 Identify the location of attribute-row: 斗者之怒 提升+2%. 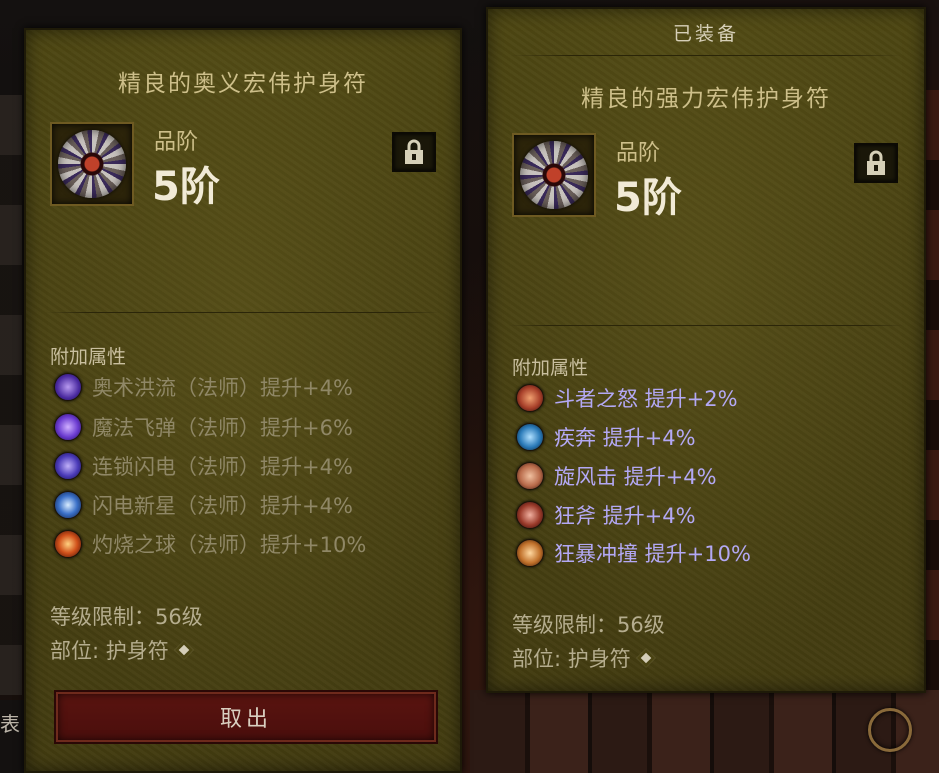
(627, 398).